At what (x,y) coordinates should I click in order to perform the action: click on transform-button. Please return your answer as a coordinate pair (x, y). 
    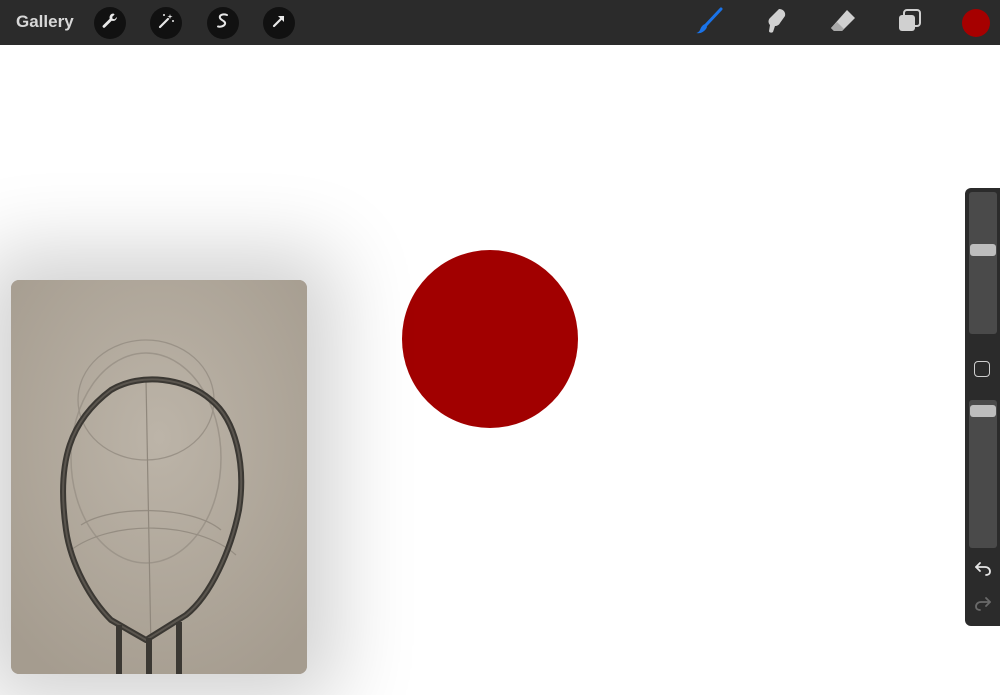
    Looking at the image, I should click on (279, 23).